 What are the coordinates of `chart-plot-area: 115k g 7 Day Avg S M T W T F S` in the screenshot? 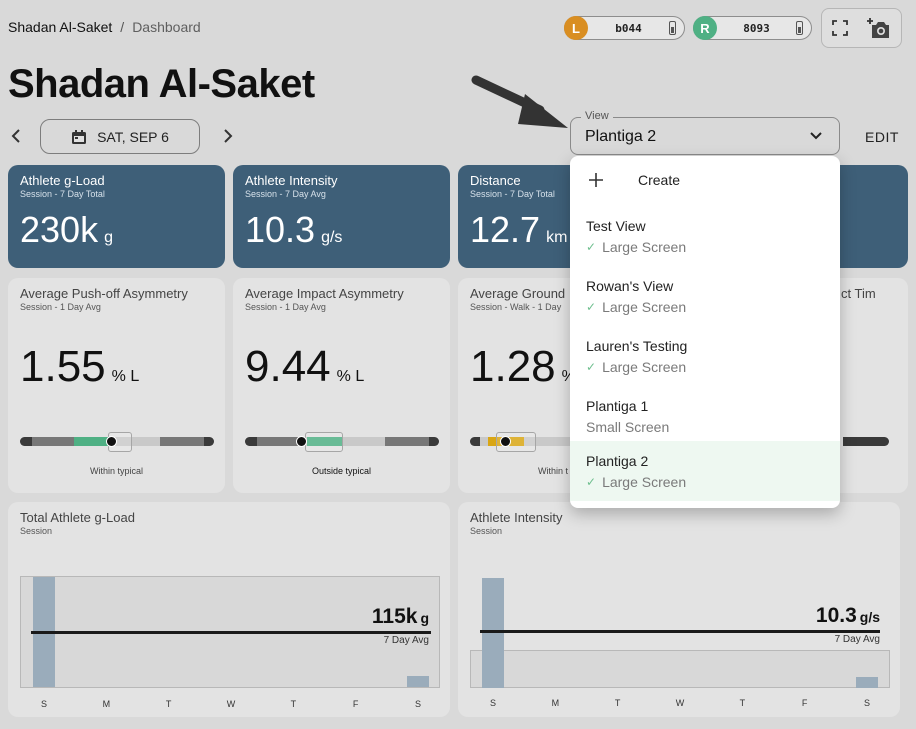 It's located at (230, 642).